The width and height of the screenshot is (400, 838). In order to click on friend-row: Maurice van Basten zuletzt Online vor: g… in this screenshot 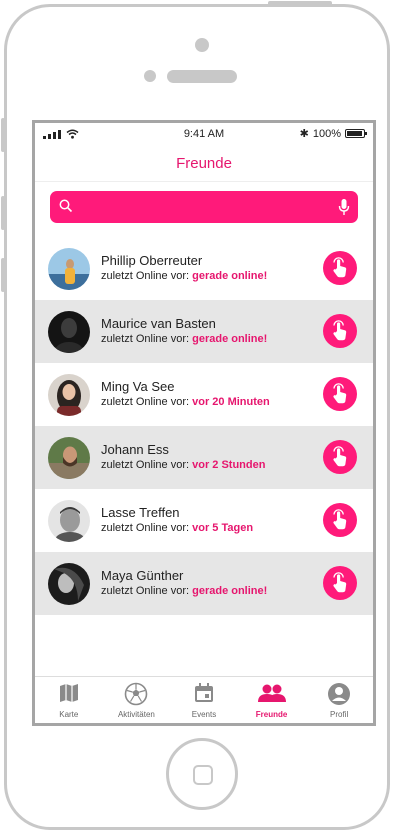, I will do `click(204, 331)`.